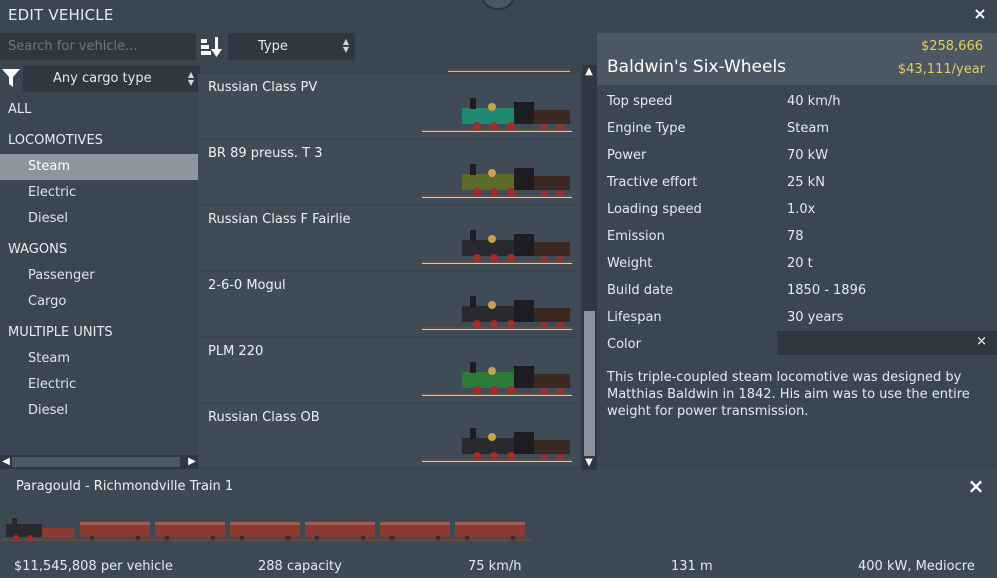 The width and height of the screenshot is (997, 578). I want to click on spec-value: 40 km/h, so click(814, 101).